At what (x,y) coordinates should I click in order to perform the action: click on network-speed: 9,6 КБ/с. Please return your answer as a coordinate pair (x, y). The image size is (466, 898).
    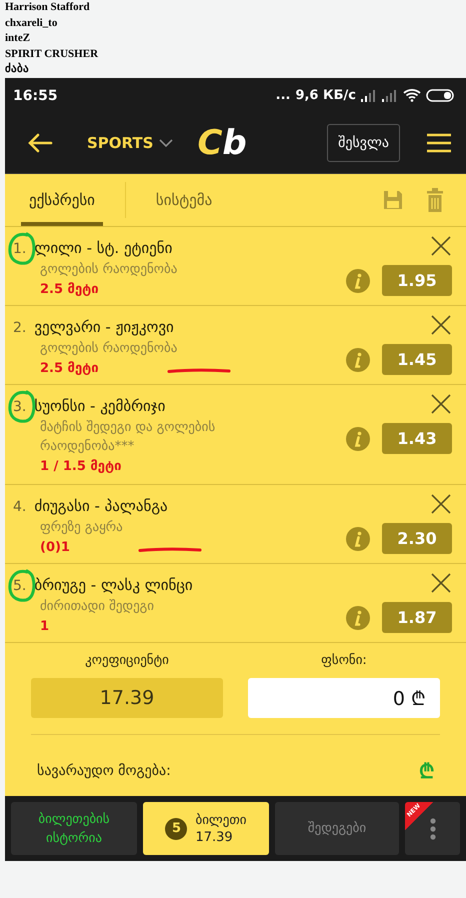
    Looking at the image, I should click on (325, 95).